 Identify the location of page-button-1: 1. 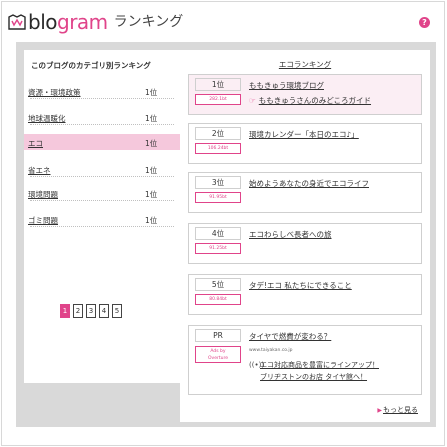
(65, 311).